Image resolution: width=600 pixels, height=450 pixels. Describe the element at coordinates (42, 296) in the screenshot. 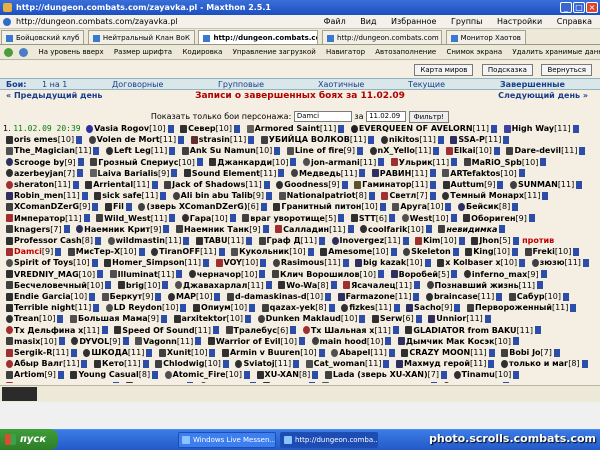

I see `fighter-name: Endie Garcia` at that location.